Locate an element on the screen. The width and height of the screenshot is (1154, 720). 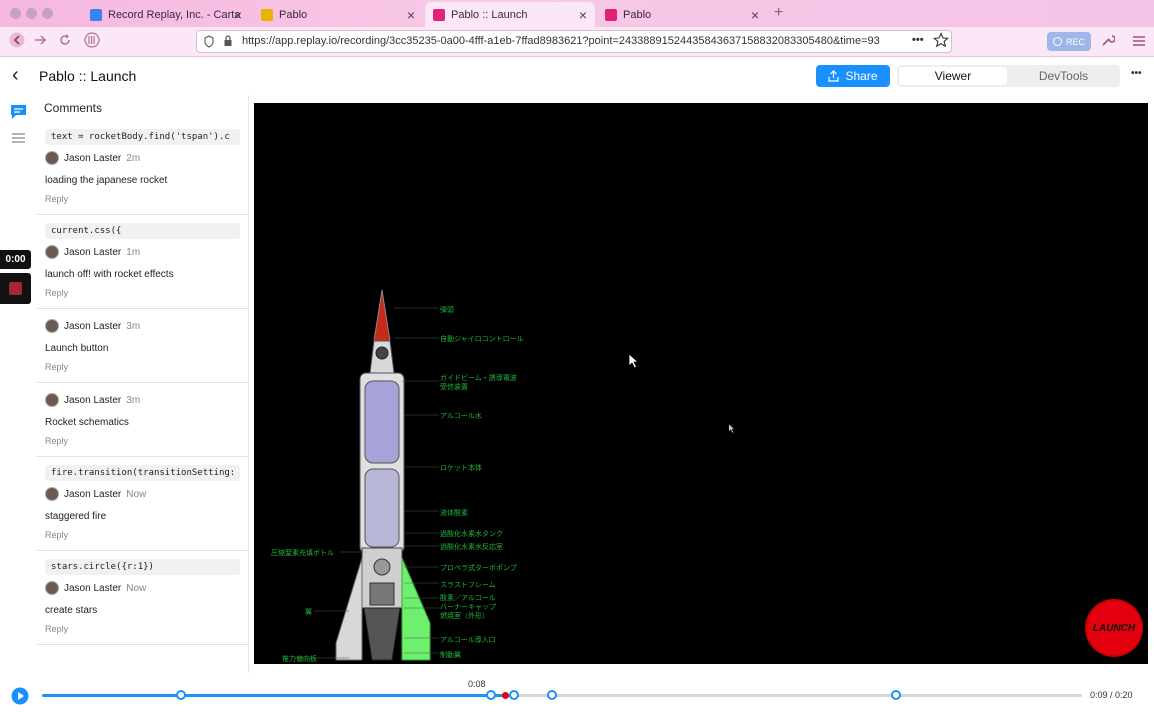
comment-text: Launch button is located at coordinates (77, 348).